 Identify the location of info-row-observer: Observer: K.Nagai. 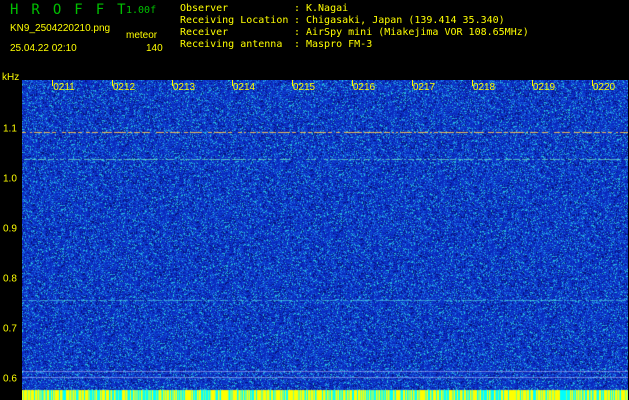
(264, 8).